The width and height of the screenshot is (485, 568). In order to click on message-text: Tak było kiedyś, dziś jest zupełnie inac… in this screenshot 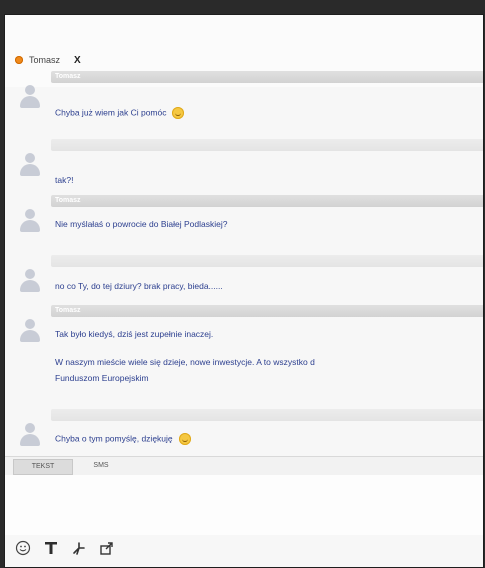, I will do `click(134, 334)`.